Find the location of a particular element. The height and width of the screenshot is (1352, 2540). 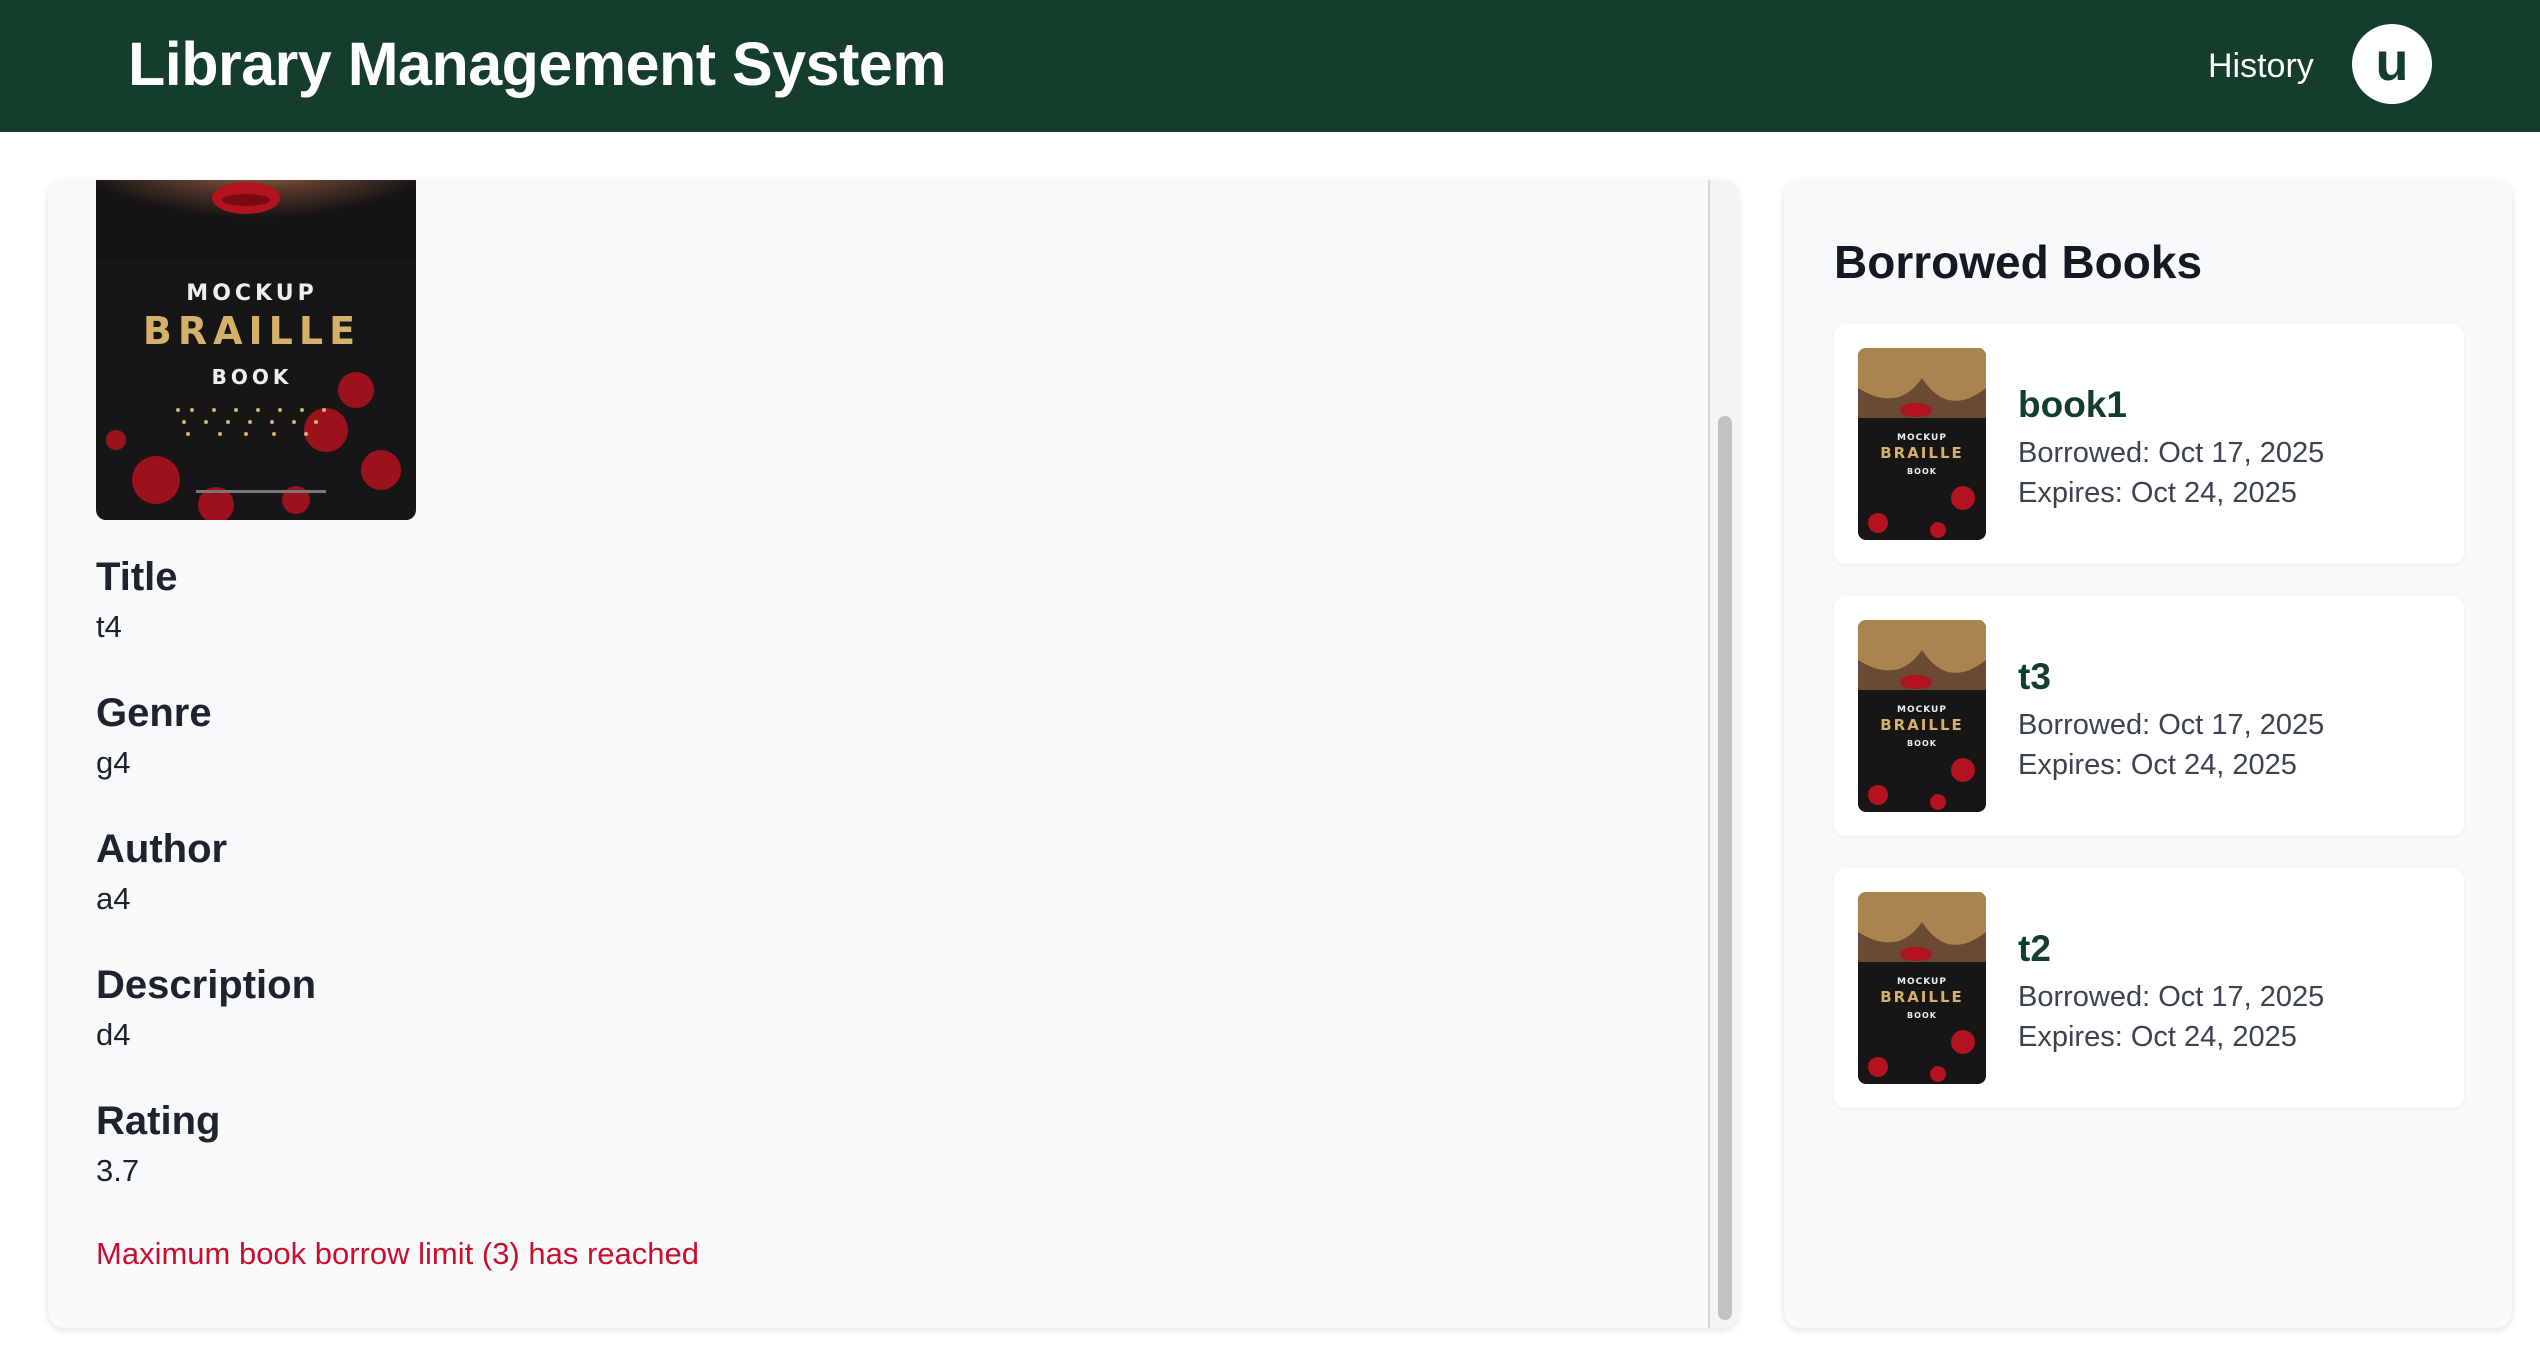

borrowed-book-title: t3 is located at coordinates (2034, 677).